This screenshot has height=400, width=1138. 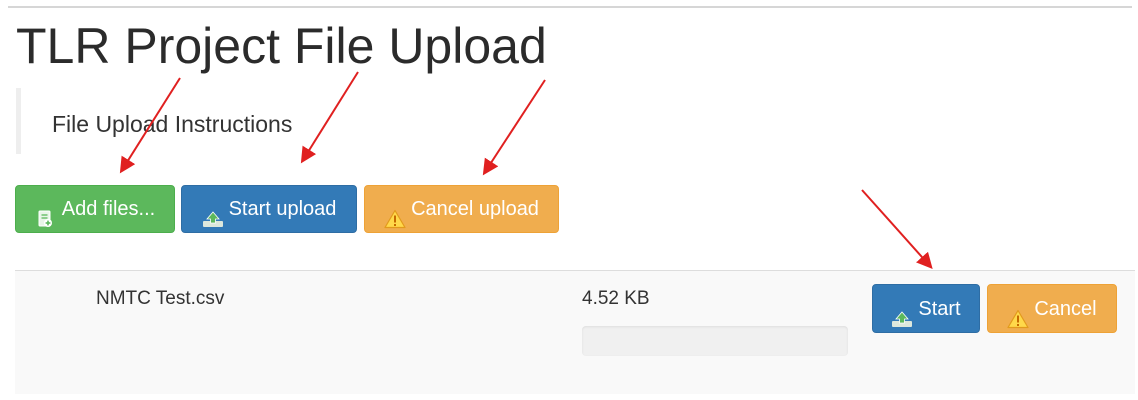 I want to click on file-start-button: Start, so click(x=926, y=308).